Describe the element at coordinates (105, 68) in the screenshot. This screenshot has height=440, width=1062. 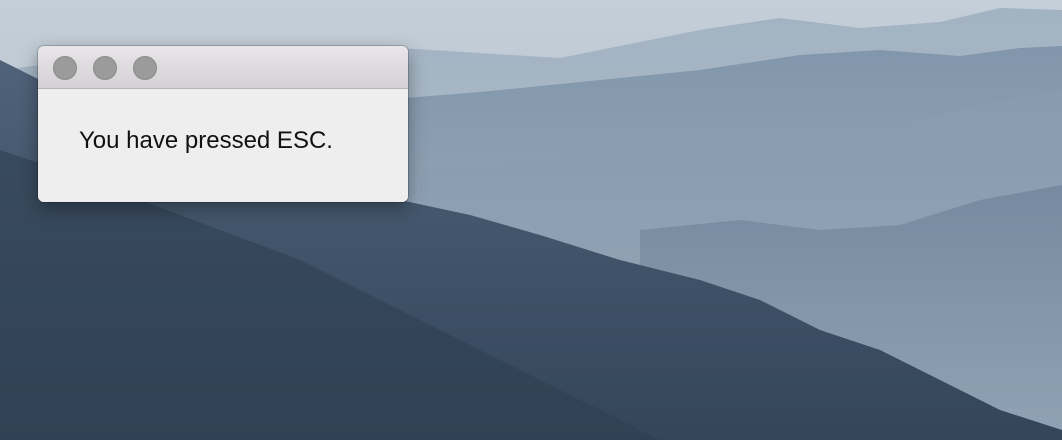
I see `minimize-button` at that location.